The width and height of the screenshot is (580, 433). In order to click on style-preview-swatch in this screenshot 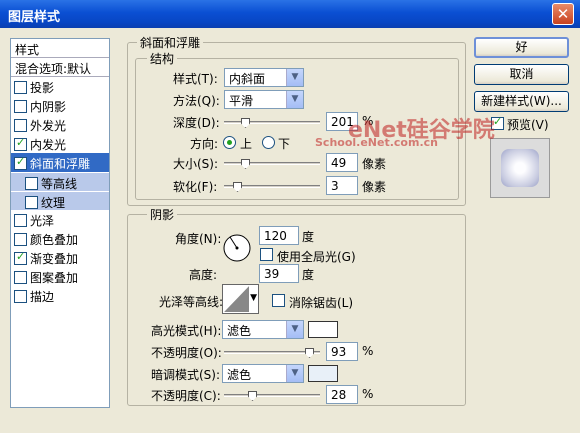, I will do `click(520, 168)`.